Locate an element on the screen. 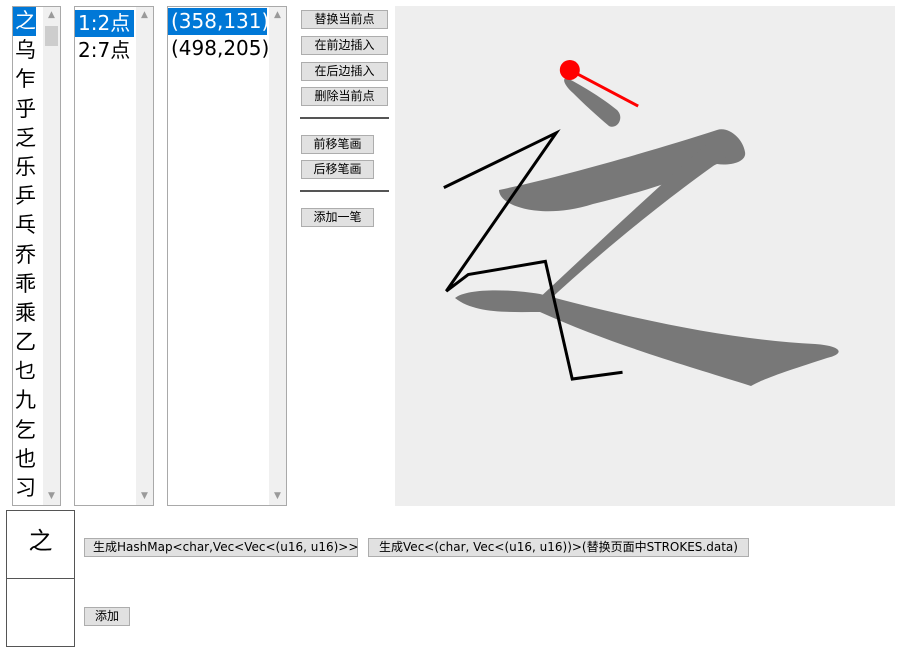 The height and width of the screenshot is (655, 903). preview-char: 之 is located at coordinates (40, 541).